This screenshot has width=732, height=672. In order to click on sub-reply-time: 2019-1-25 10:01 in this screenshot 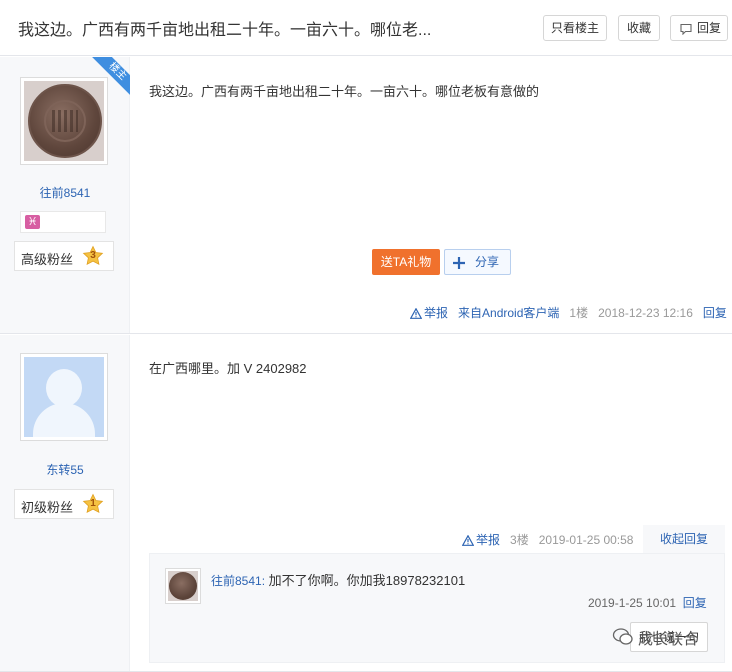, I will do `click(632, 603)`.